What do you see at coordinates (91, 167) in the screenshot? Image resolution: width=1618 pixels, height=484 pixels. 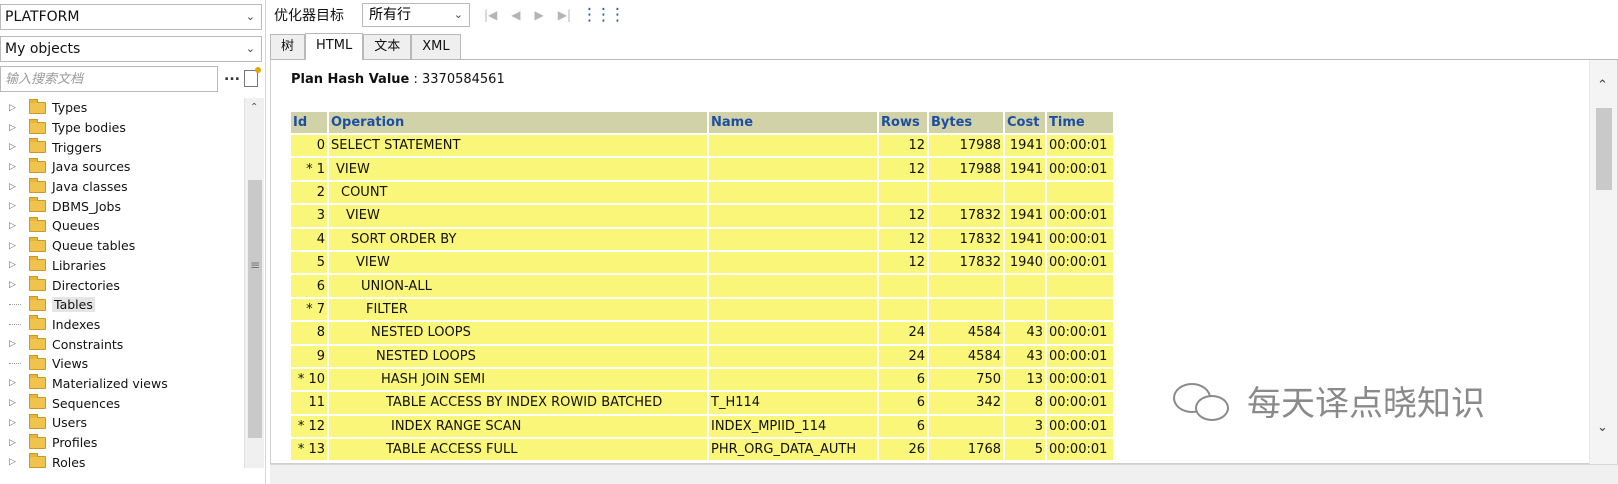 I see `tree-item-label: Java sources` at bounding box center [91, 167].